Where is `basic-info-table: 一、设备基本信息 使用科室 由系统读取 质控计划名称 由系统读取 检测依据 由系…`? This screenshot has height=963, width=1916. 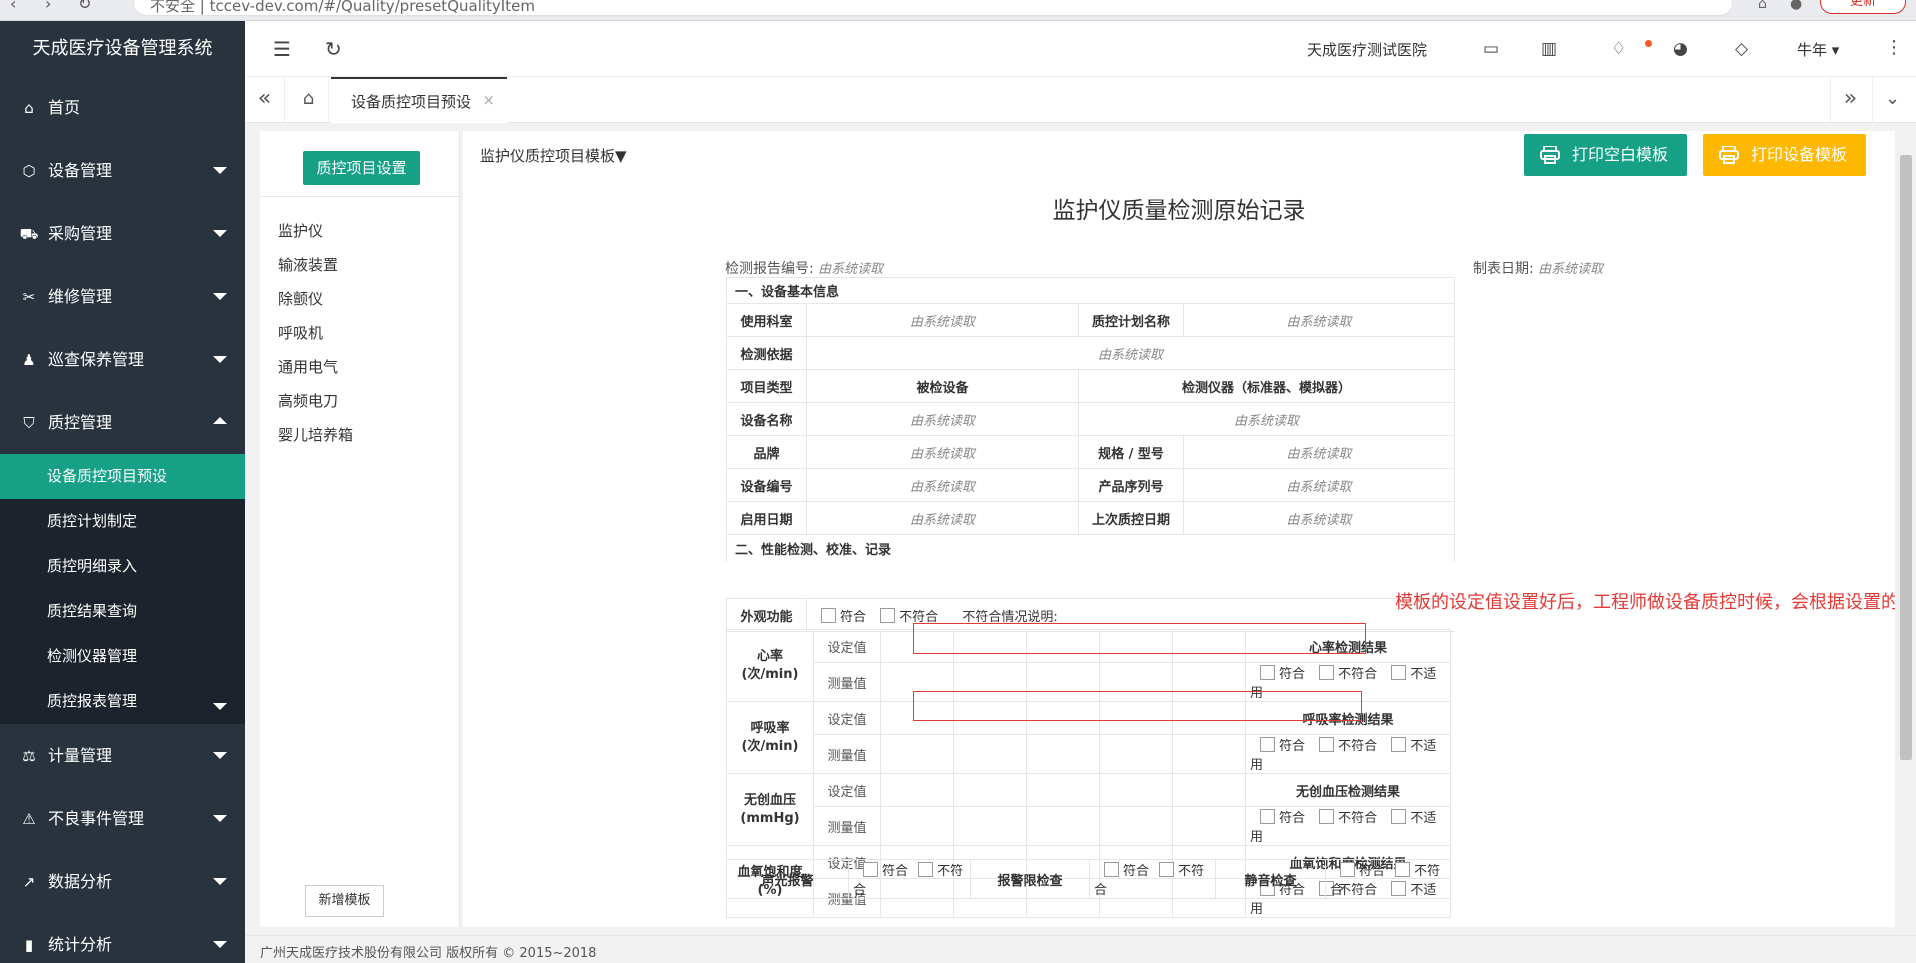
basic-info-table: 一、设备基本信息 使用科室 由系统读取 质控计划名称 由系统读取 检测依据 由系… is located at coordinates (1090, 419).